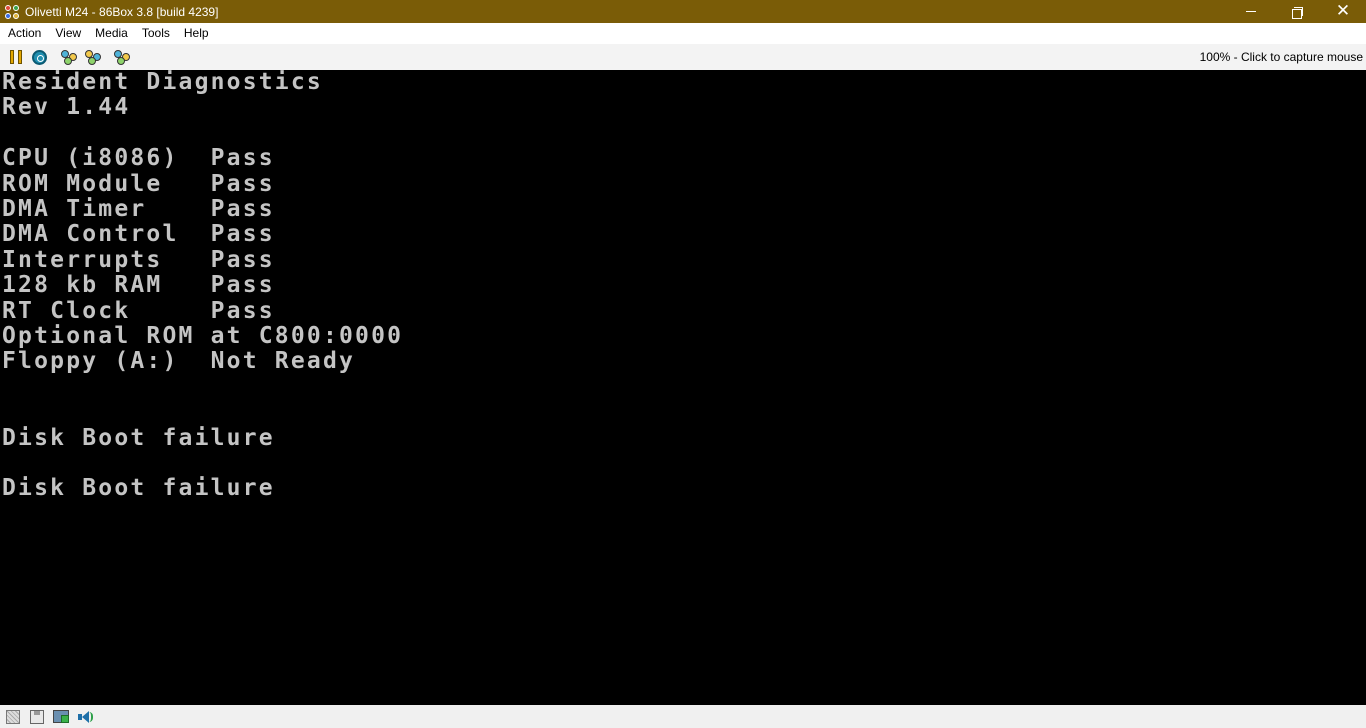 Image resolution: width=1366 pixels, height=728 pixels. Describe the element at coordinates (683, 716) in the screenshot. I see `status-bar` at that location.